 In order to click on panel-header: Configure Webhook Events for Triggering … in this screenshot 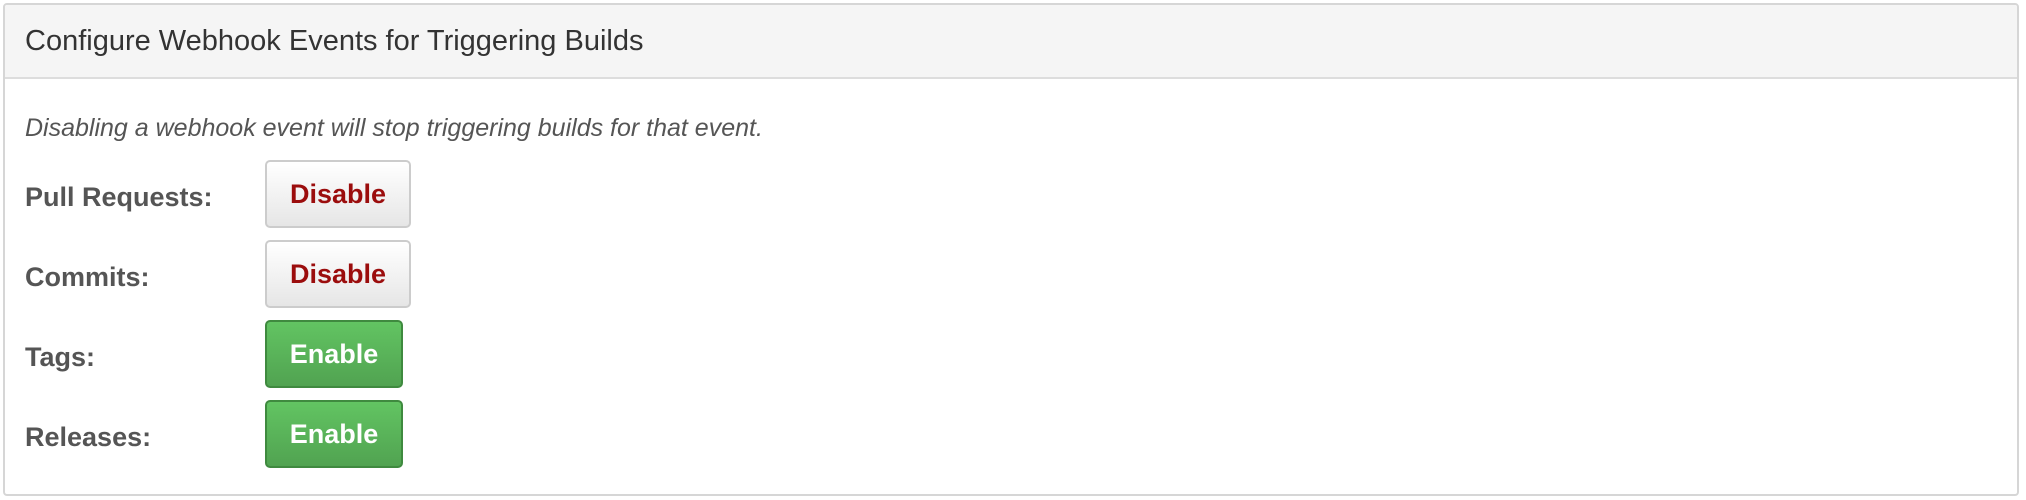, I will do `click(1011, 42)`.